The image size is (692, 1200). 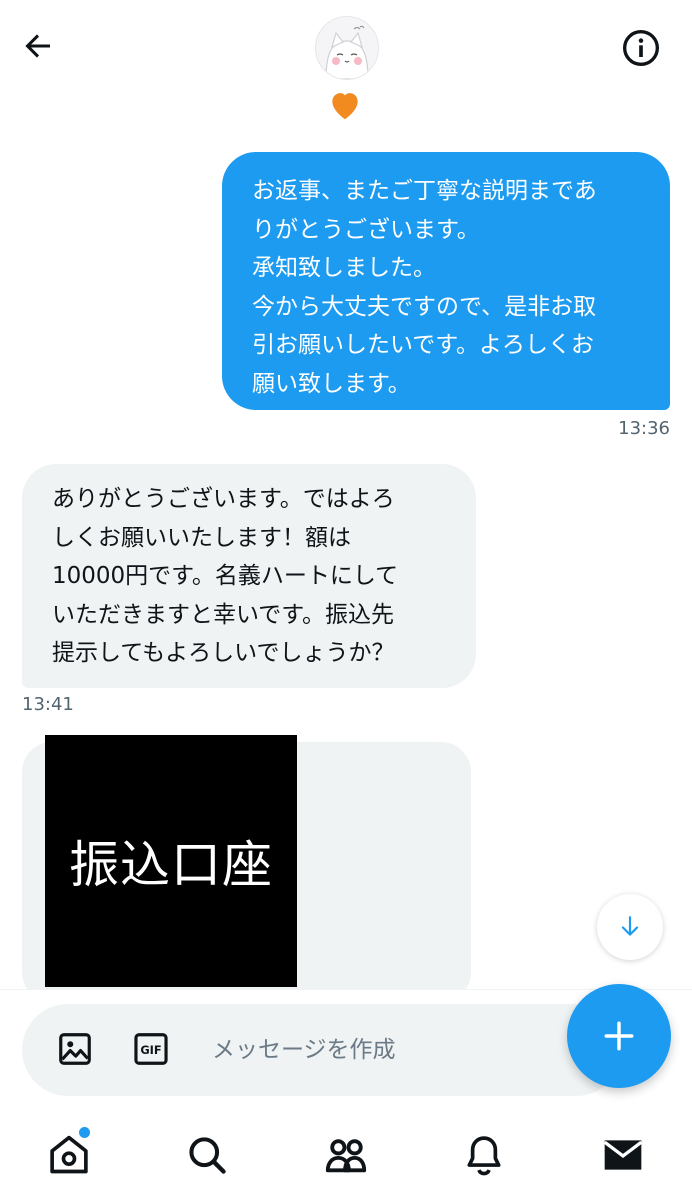 I want to click on bank-account-image: 振込口座, so click(x=171, y=861).